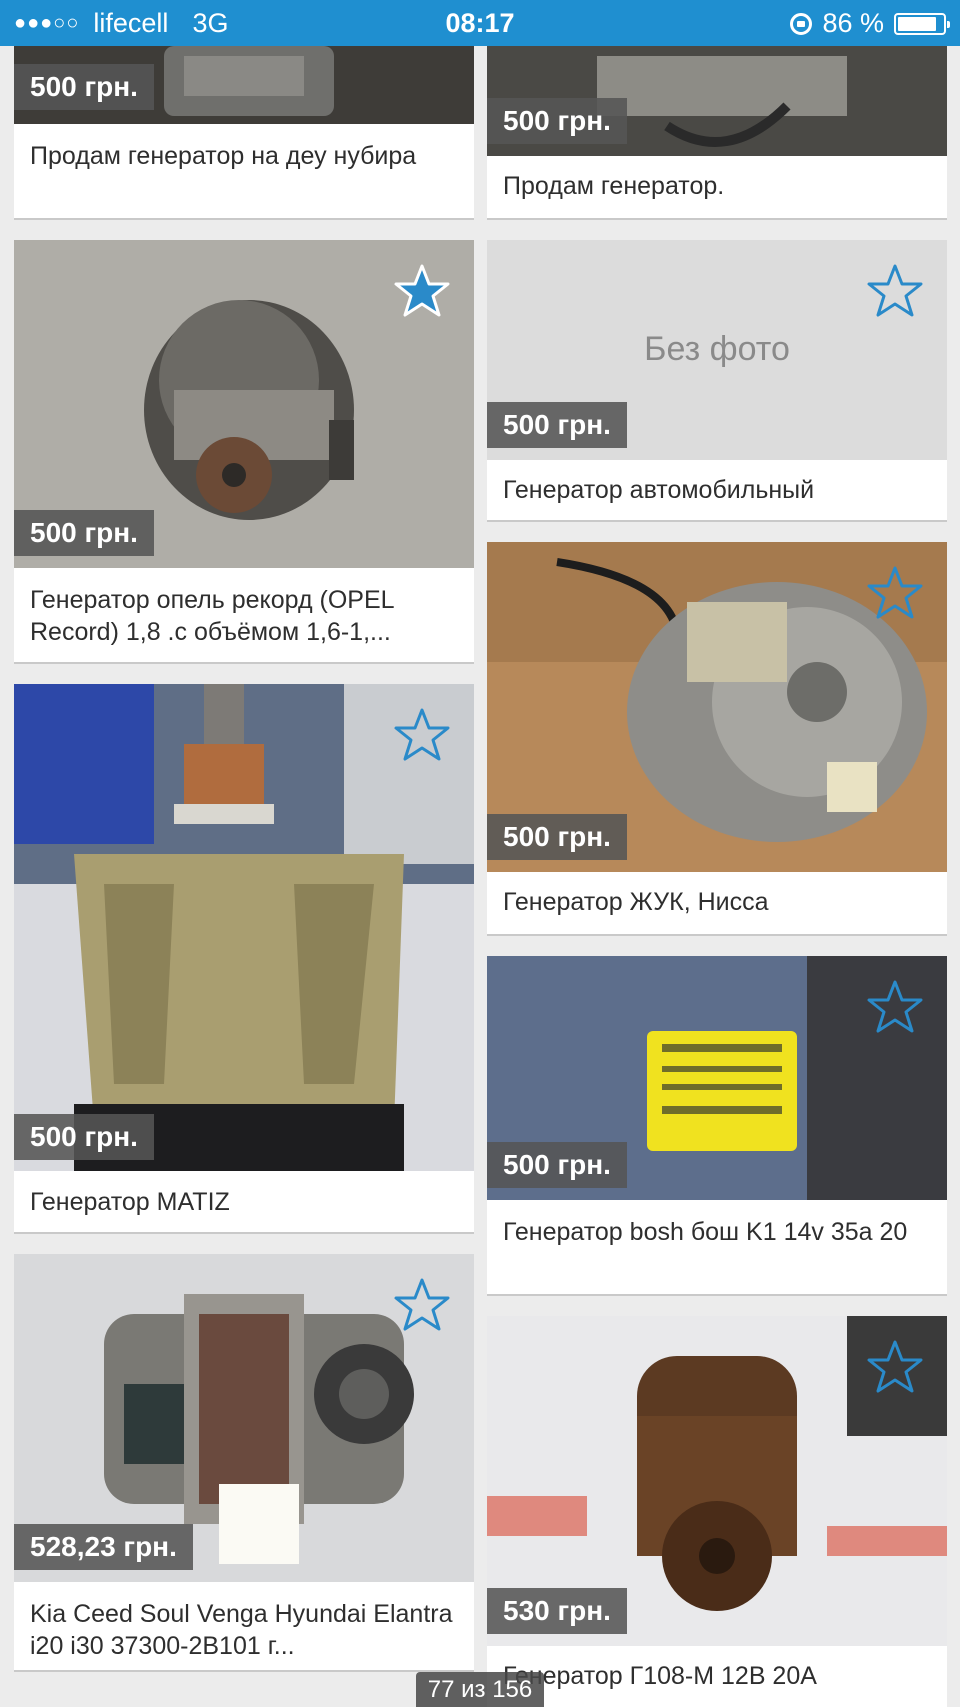 The height and width of the screenshot is (1707, 960). I want to click on price-badge: 530 грн., so click(557, 1611).